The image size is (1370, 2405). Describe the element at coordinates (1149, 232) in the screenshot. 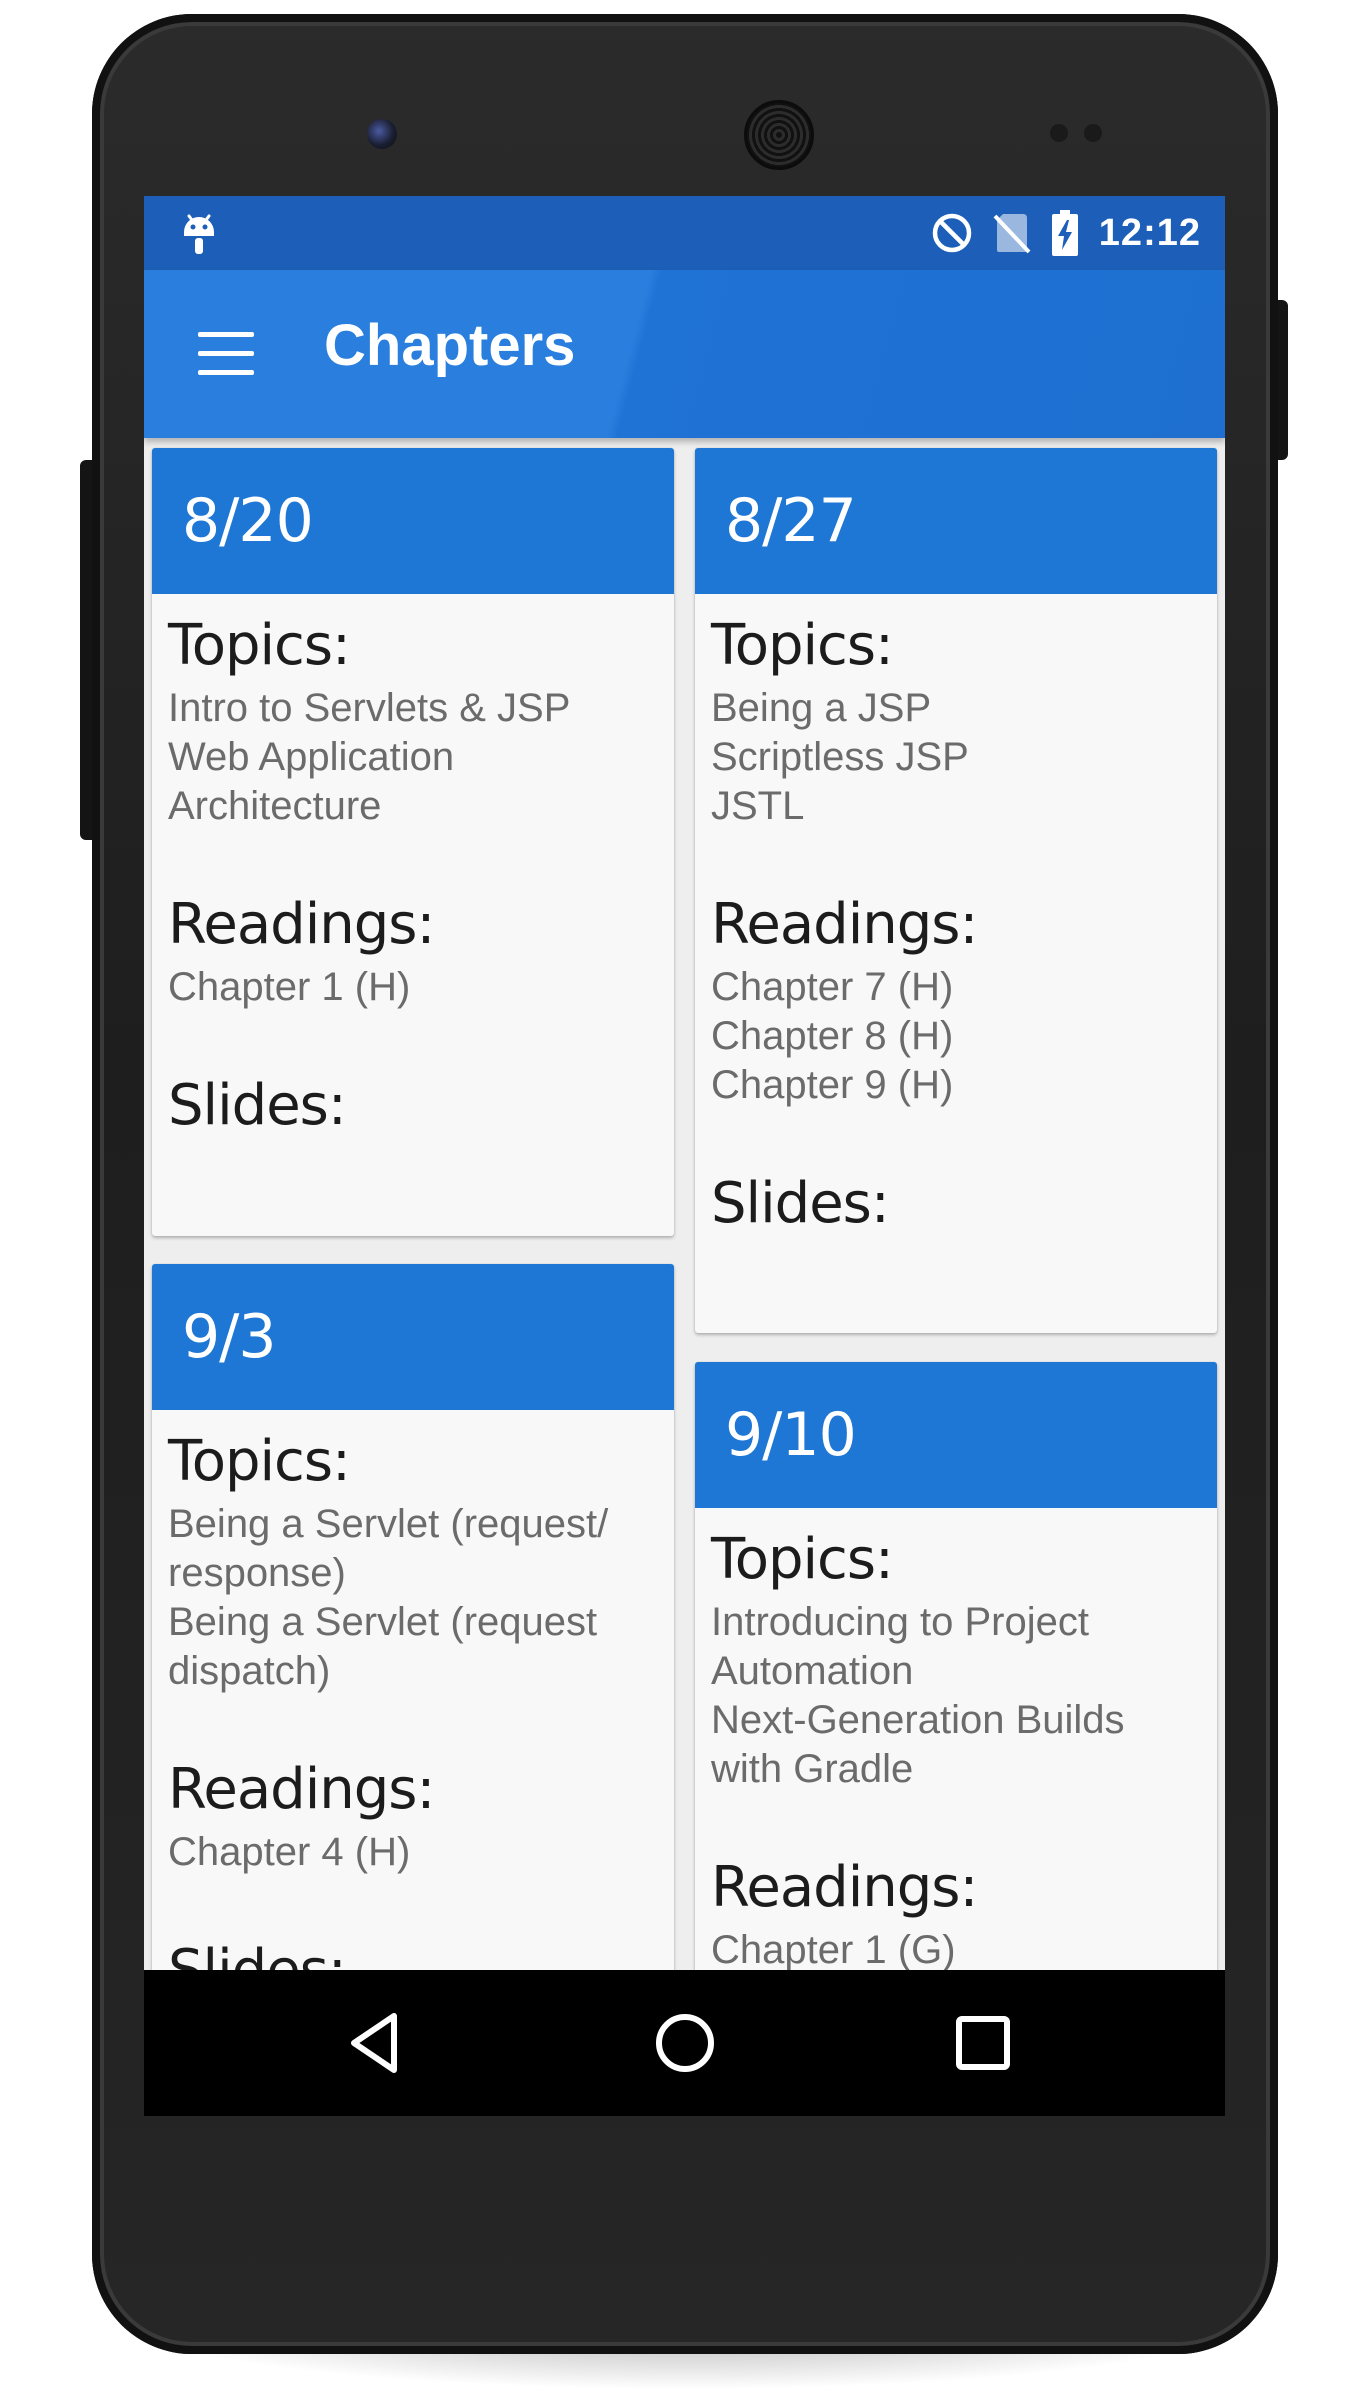

I see `clock: 12:12` at that location.